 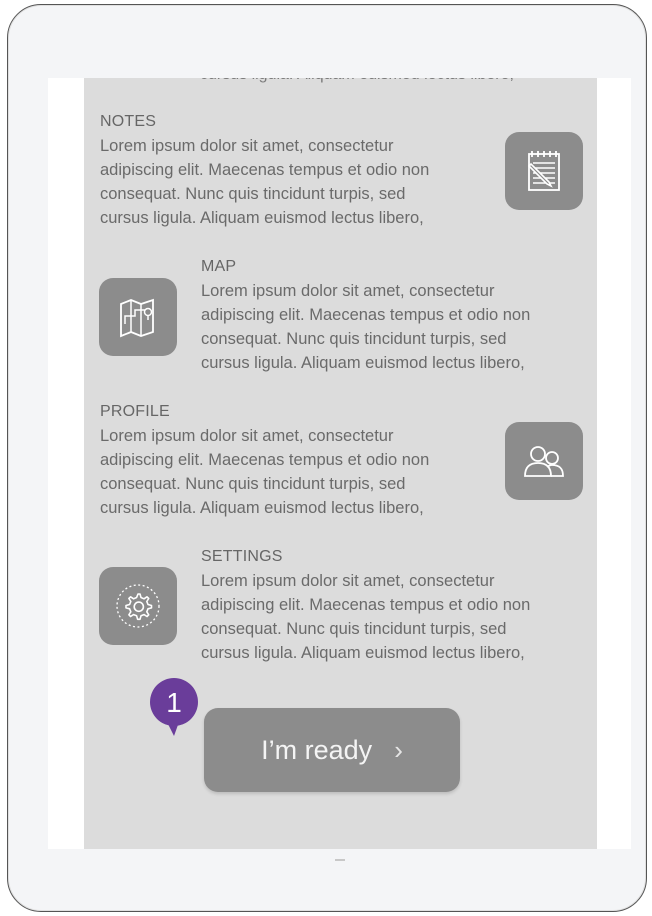 I want to click on settings-tile, so click(x=138, y=606).